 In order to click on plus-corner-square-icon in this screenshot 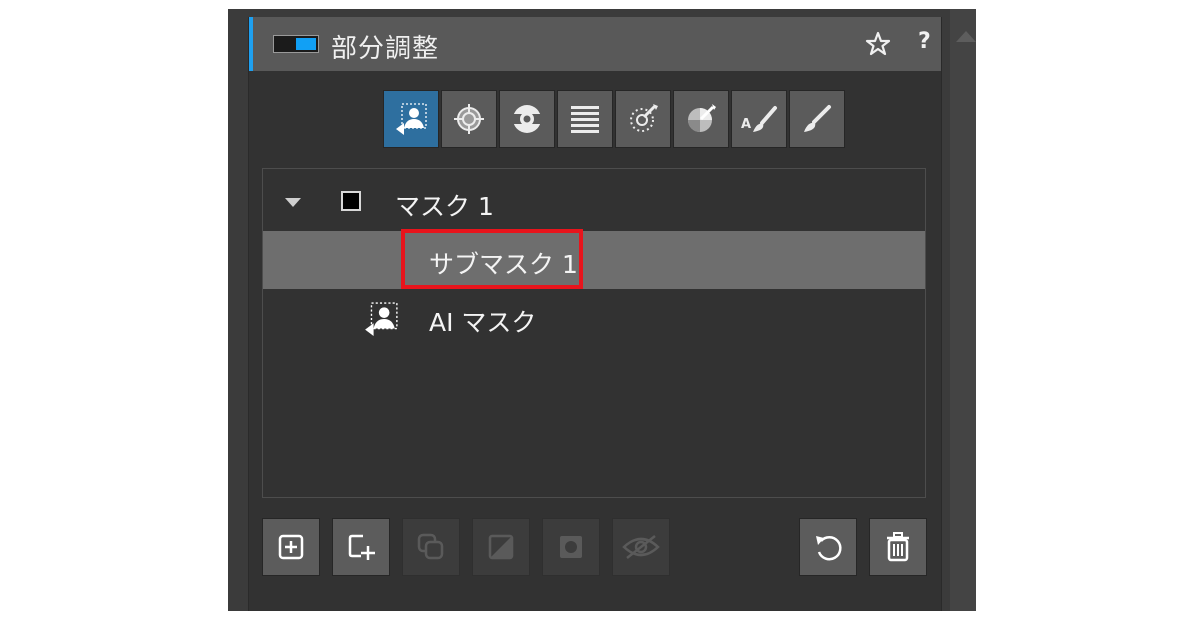, I will do `click(361, 547)`.